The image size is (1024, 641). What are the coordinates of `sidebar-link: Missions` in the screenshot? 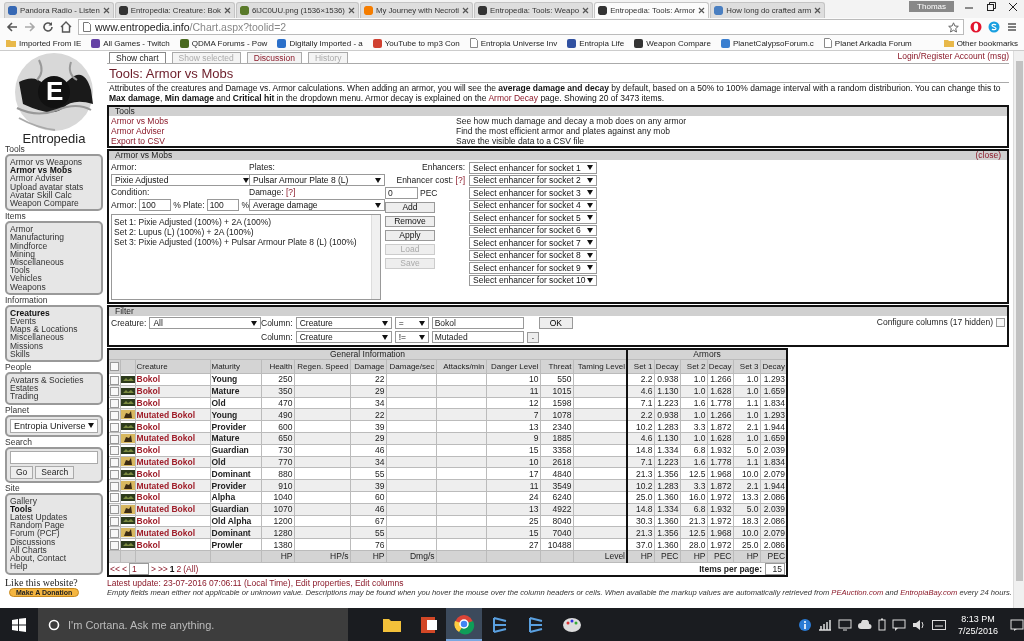 It's located at (54, 345).